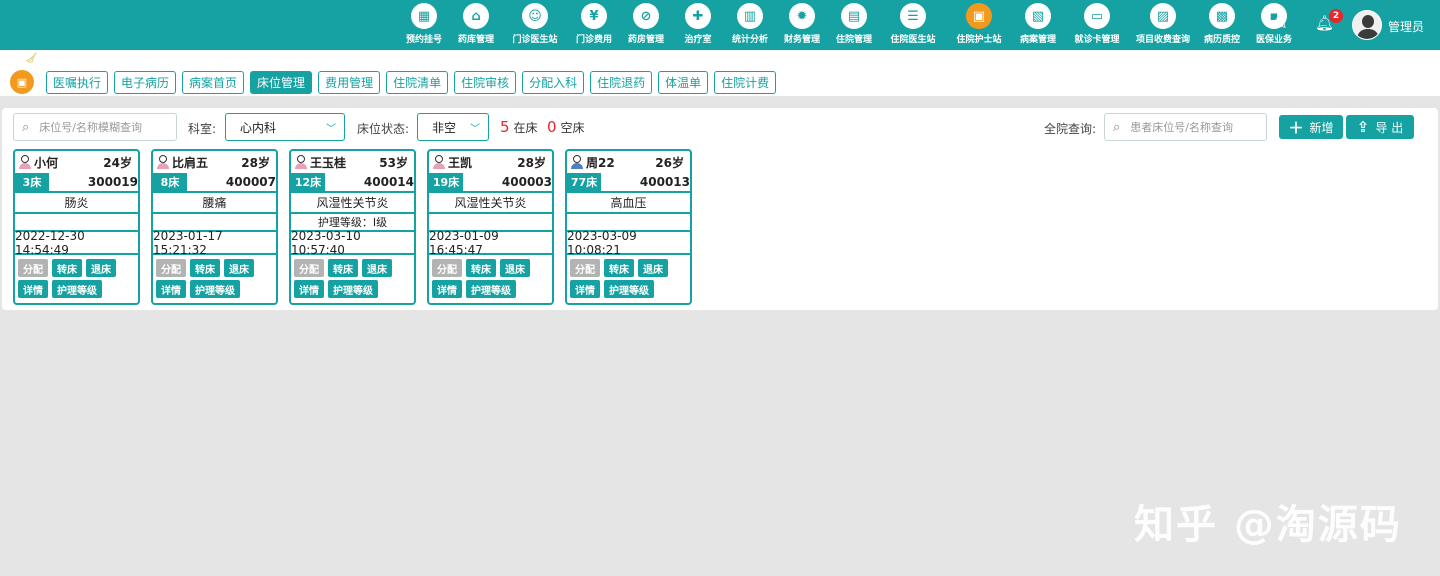 The height and width of the screenshot is (576, 1440). Describe the element at coordinates (1097, 26) in the screenshot. I see `nav-item-card: ▭ 就诊卡管理` at that location.